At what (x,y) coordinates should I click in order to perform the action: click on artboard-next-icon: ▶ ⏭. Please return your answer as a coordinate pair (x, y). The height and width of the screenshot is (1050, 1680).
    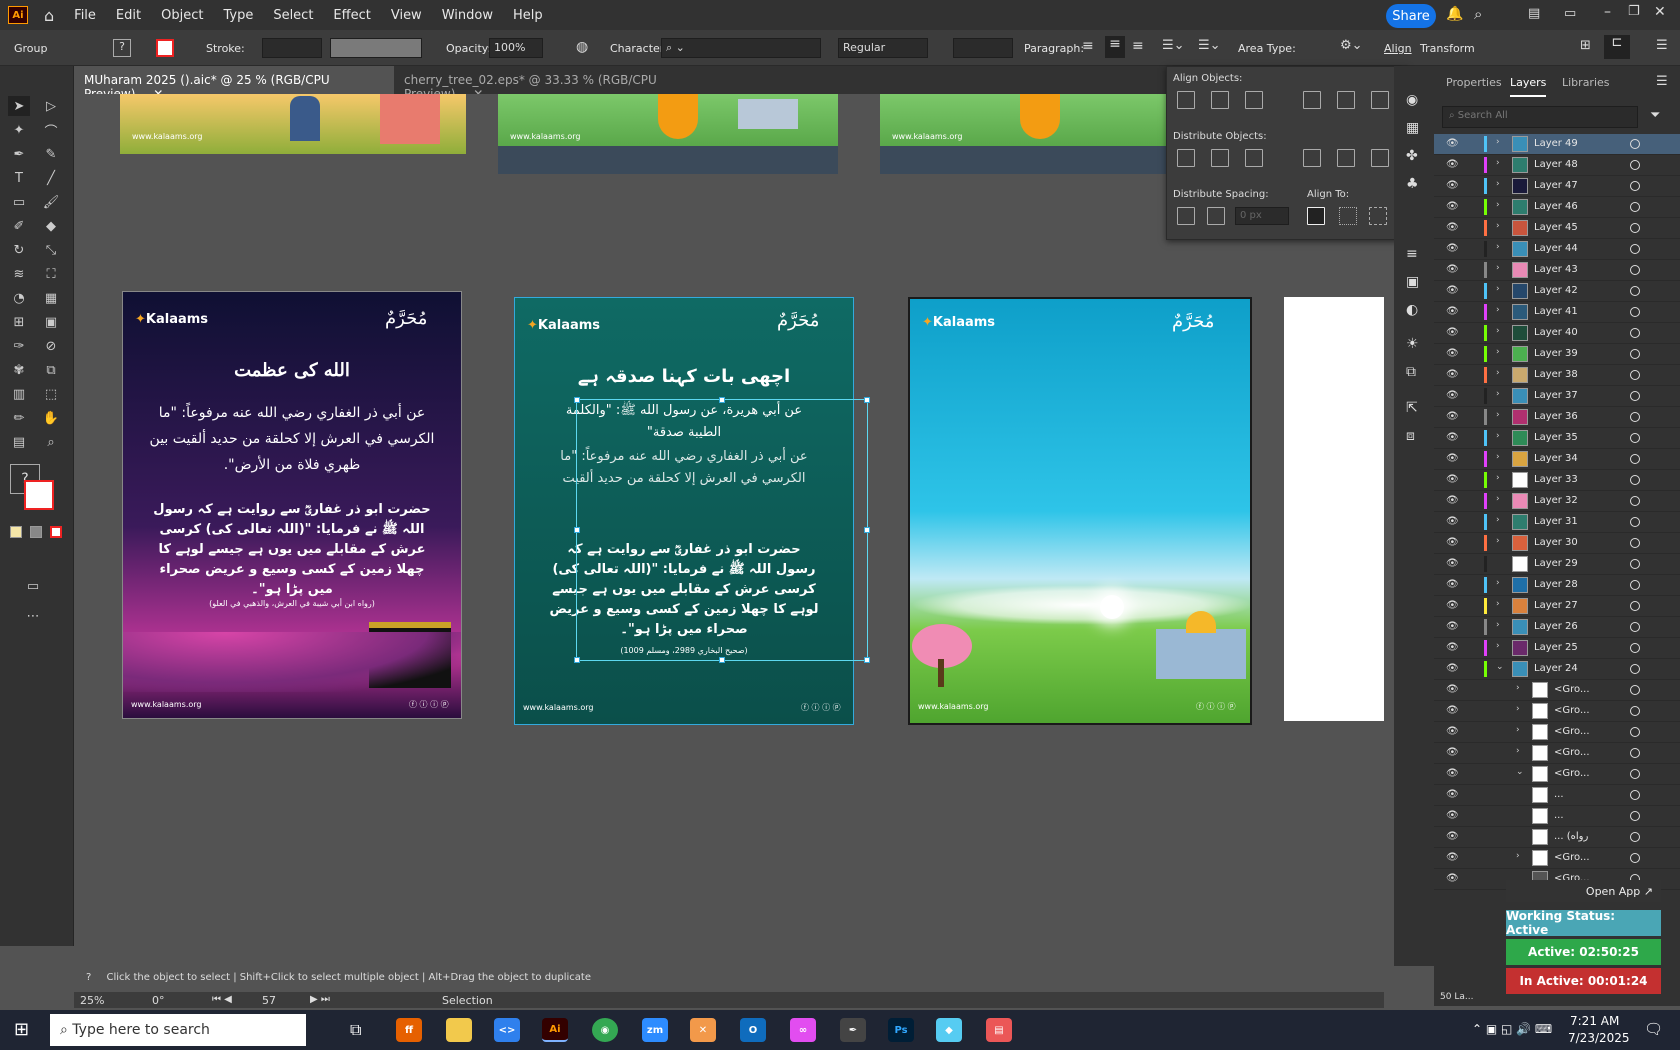
    Looking at the image, I should click on (320, 999).